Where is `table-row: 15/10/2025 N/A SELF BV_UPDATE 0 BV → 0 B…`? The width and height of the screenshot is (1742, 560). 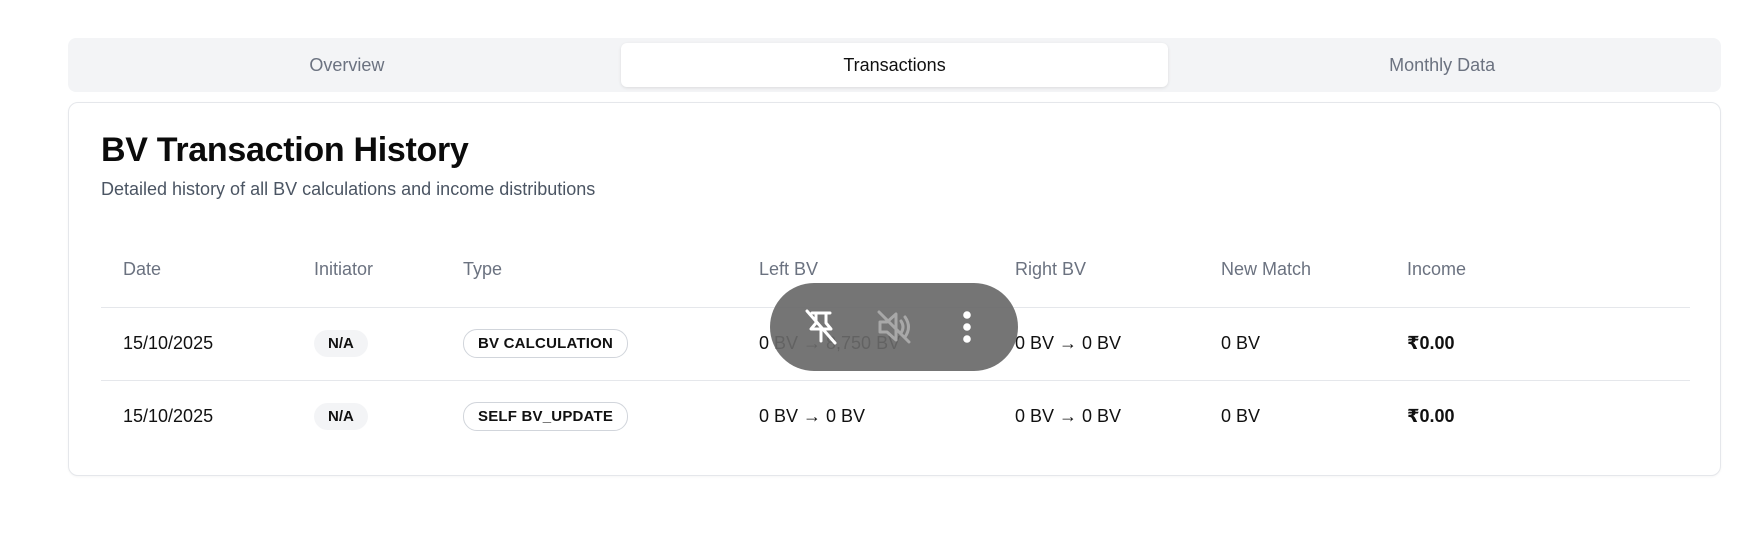
table-row: 15/10/2025 N/A SELF BV_UPDATE 0 BV → 0 B… is located at coordinates (895, 416).